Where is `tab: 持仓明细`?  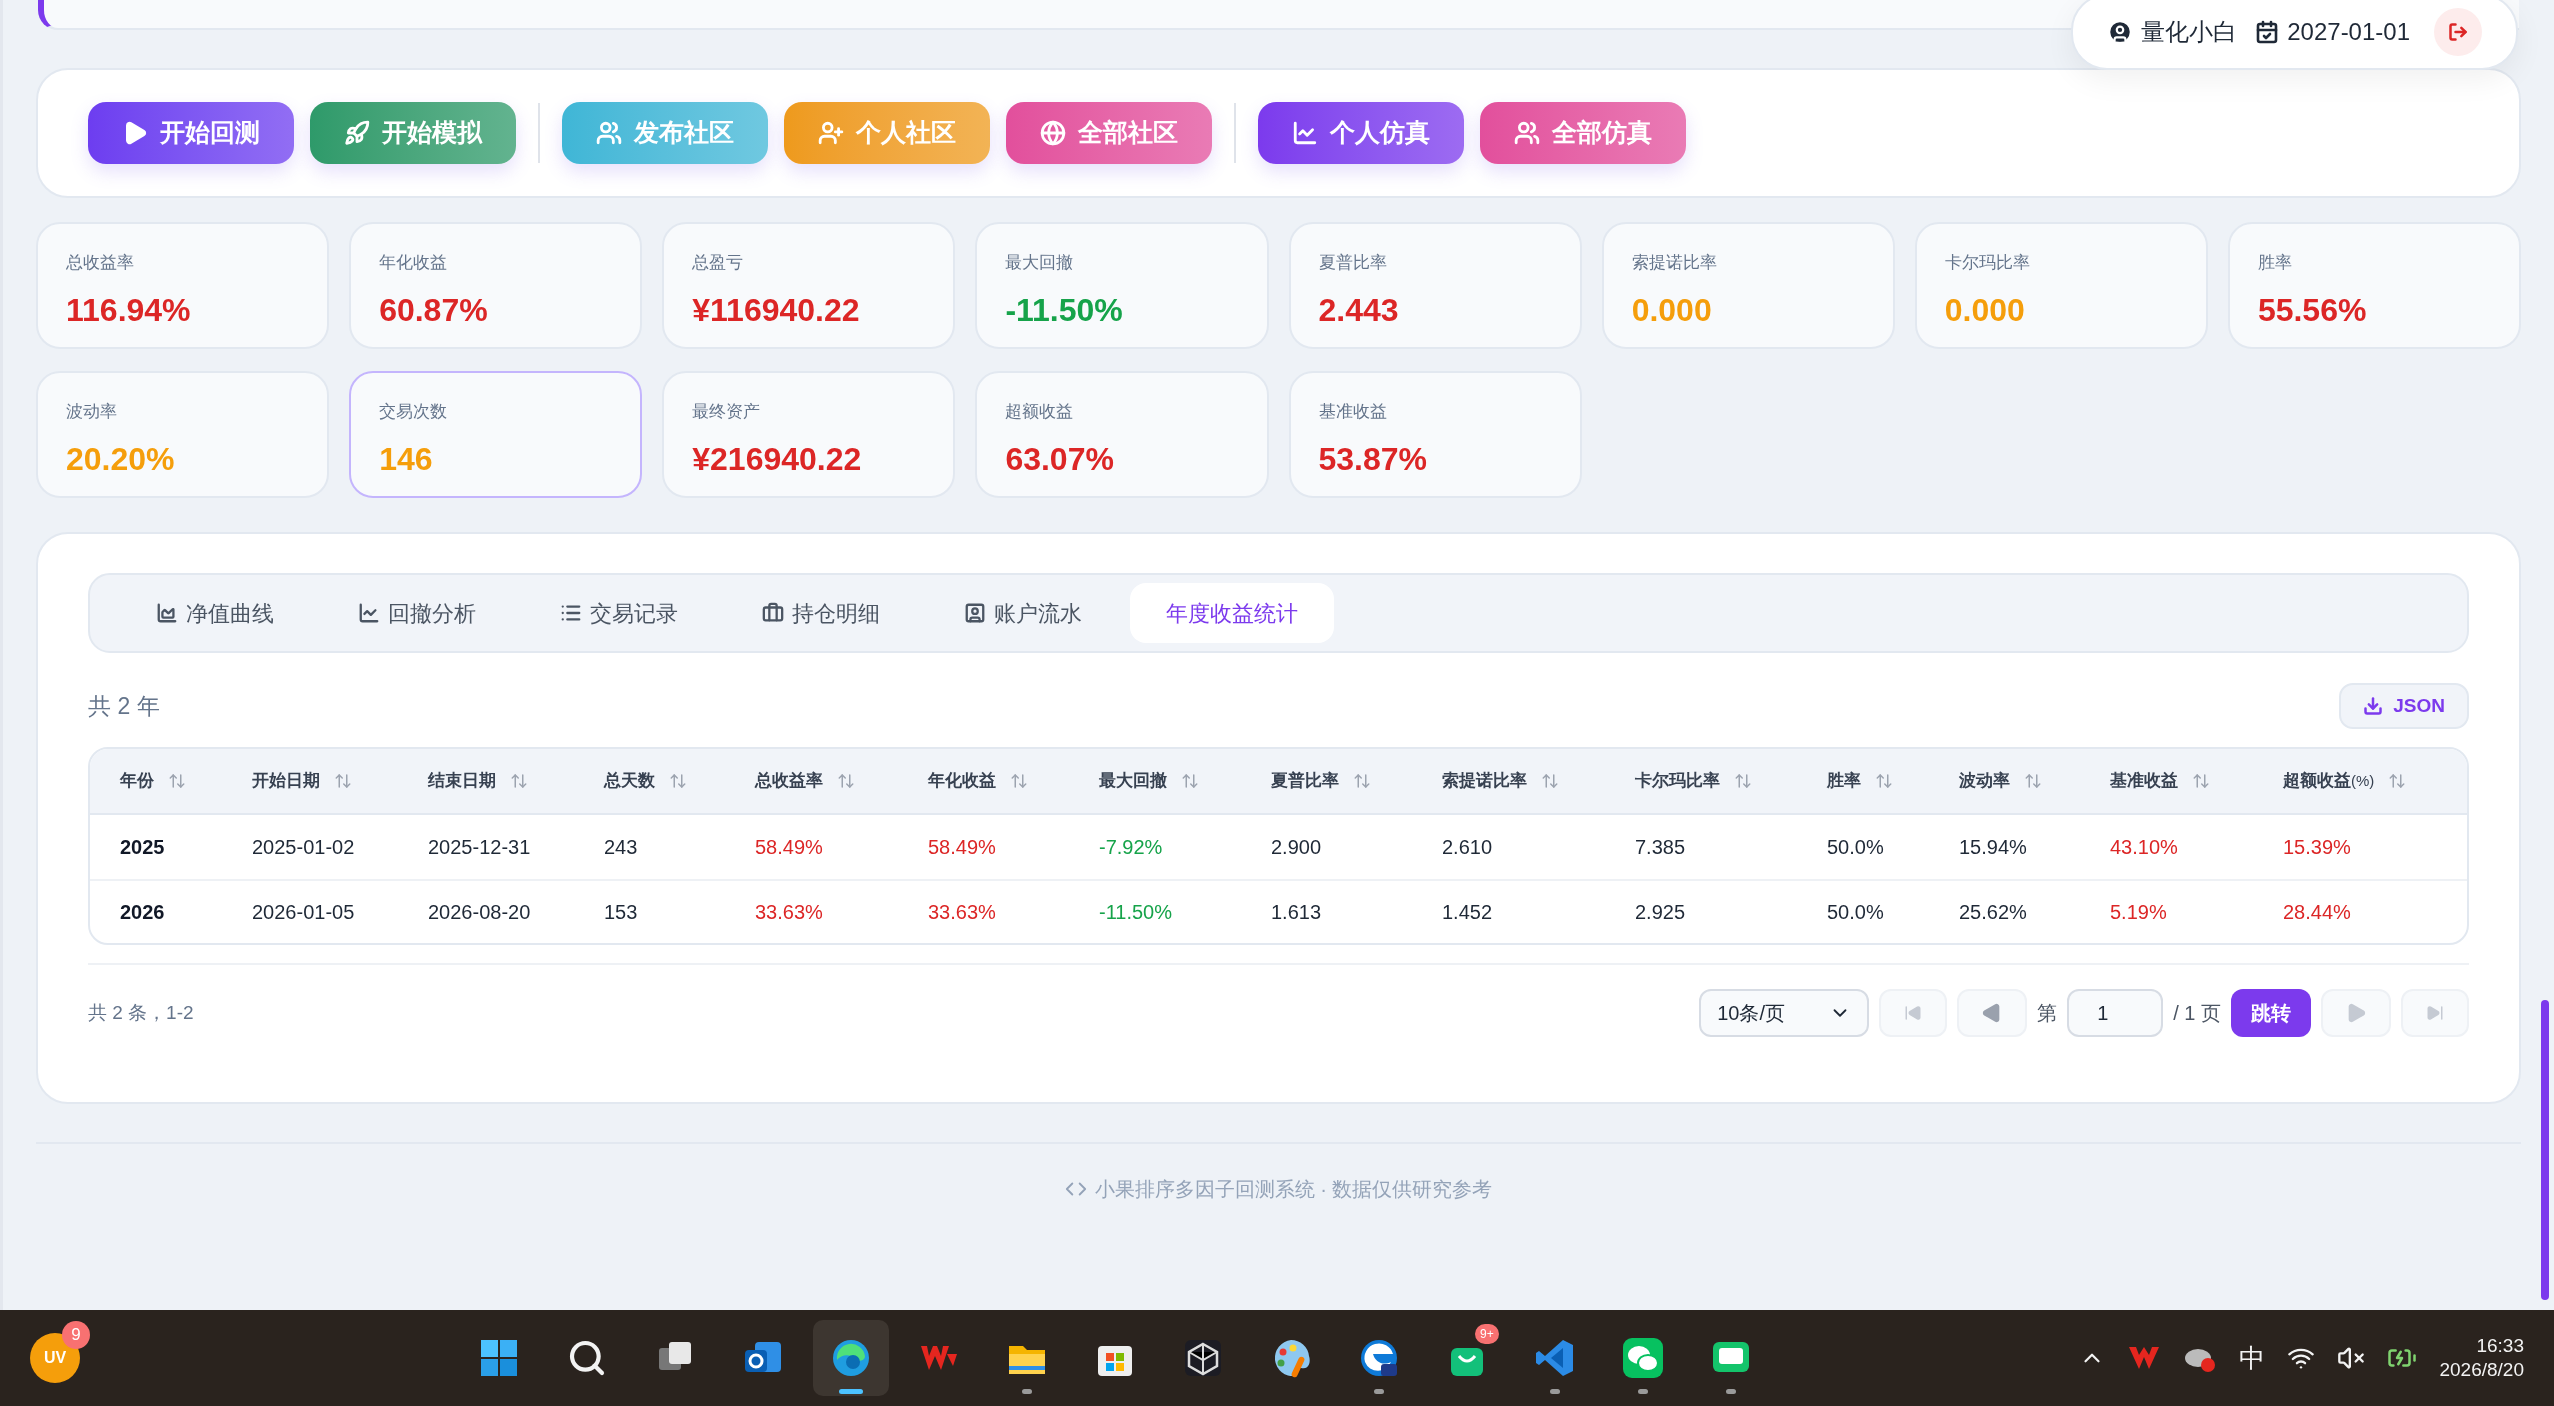 tab: 持仓明细 is located at coordinates (821, 613).